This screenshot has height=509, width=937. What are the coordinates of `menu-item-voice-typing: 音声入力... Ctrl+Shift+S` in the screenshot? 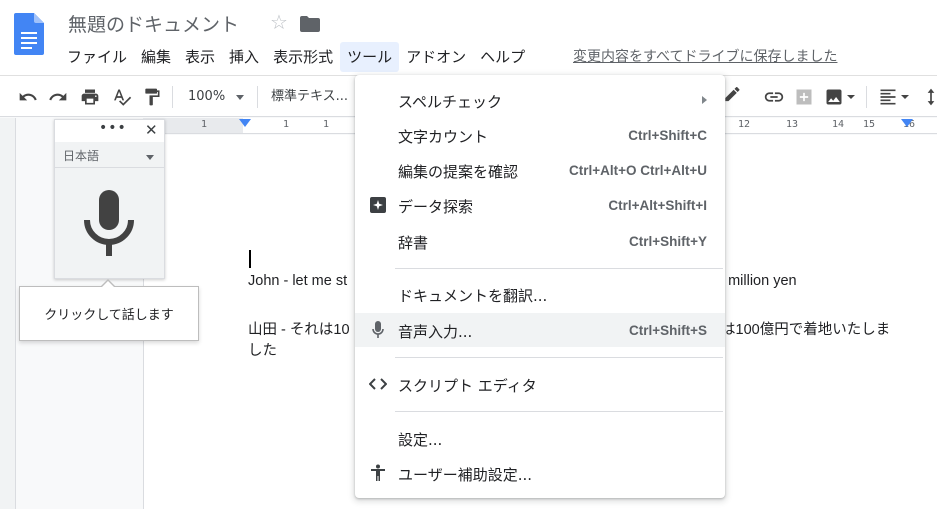 It's located at (540, 330).